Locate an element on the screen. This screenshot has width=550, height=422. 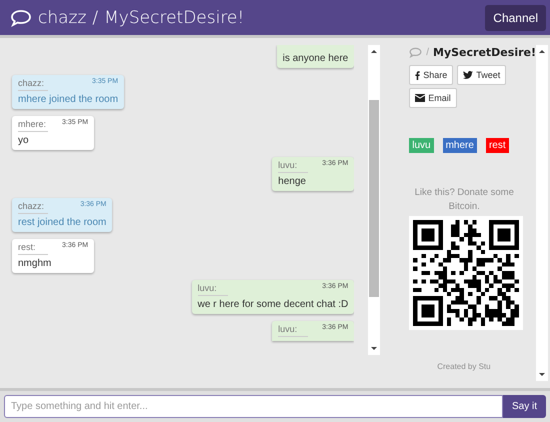
facebook-icon is located at coordinates (417, 75).